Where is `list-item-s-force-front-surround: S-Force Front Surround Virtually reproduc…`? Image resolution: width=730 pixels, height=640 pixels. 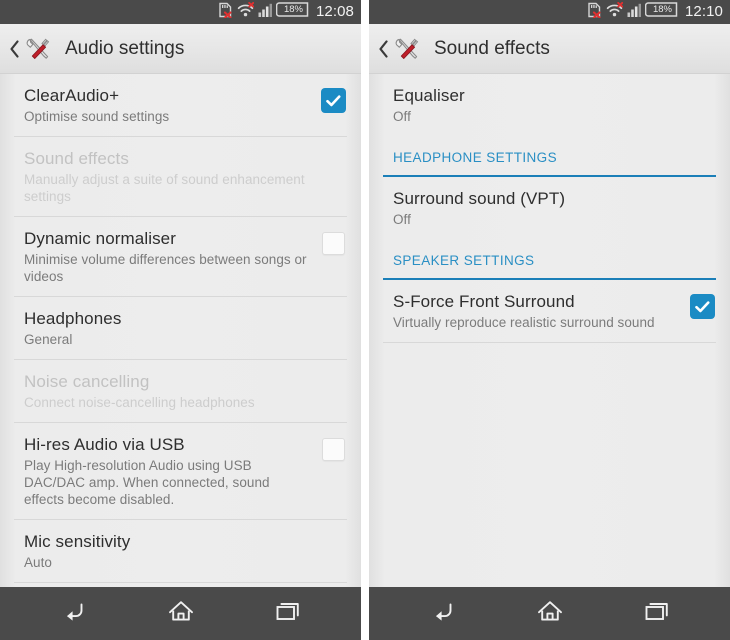 list-item-s-force-front-surround: S-Force Front Surround Virtually reproduc… is located at coordinates (549, 311).